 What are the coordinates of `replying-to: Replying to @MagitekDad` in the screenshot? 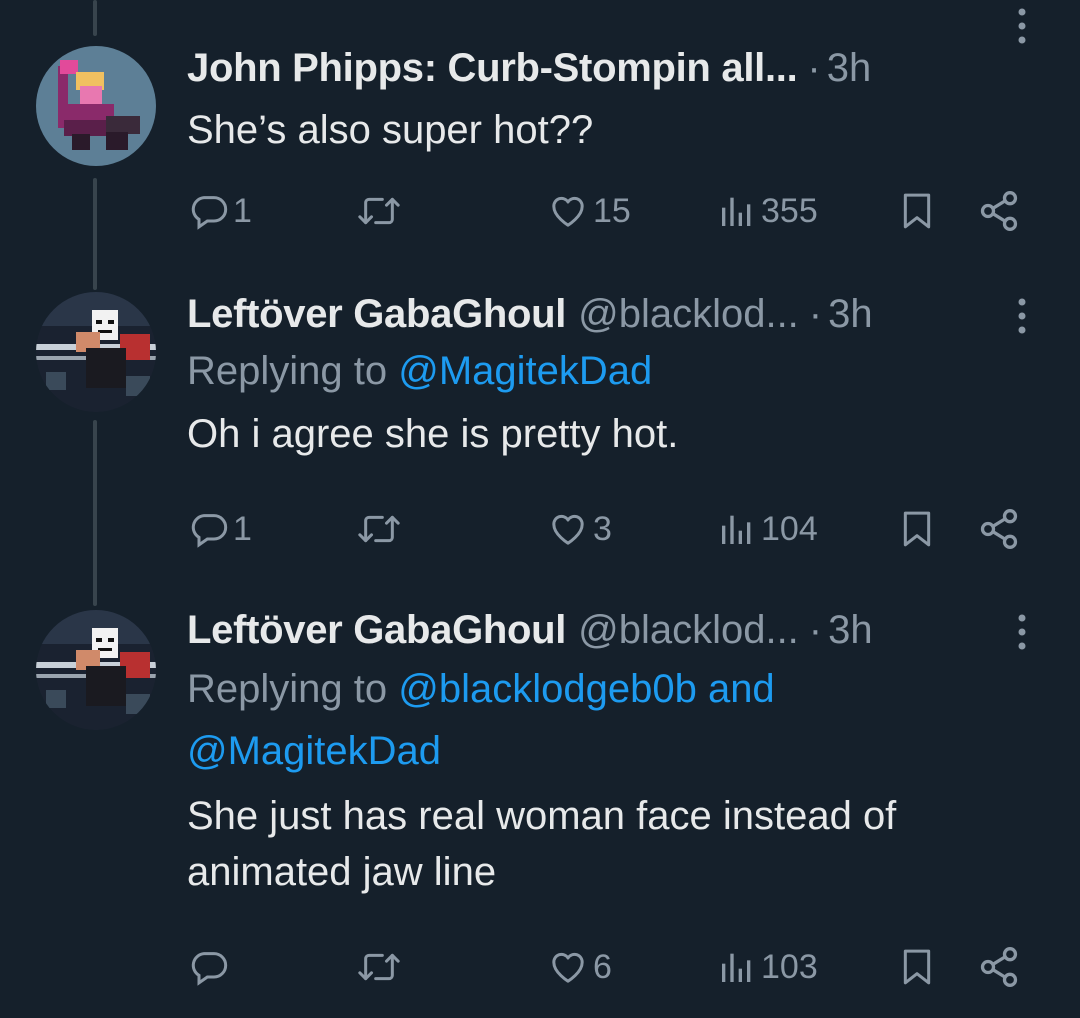 It's located at (633, 371).